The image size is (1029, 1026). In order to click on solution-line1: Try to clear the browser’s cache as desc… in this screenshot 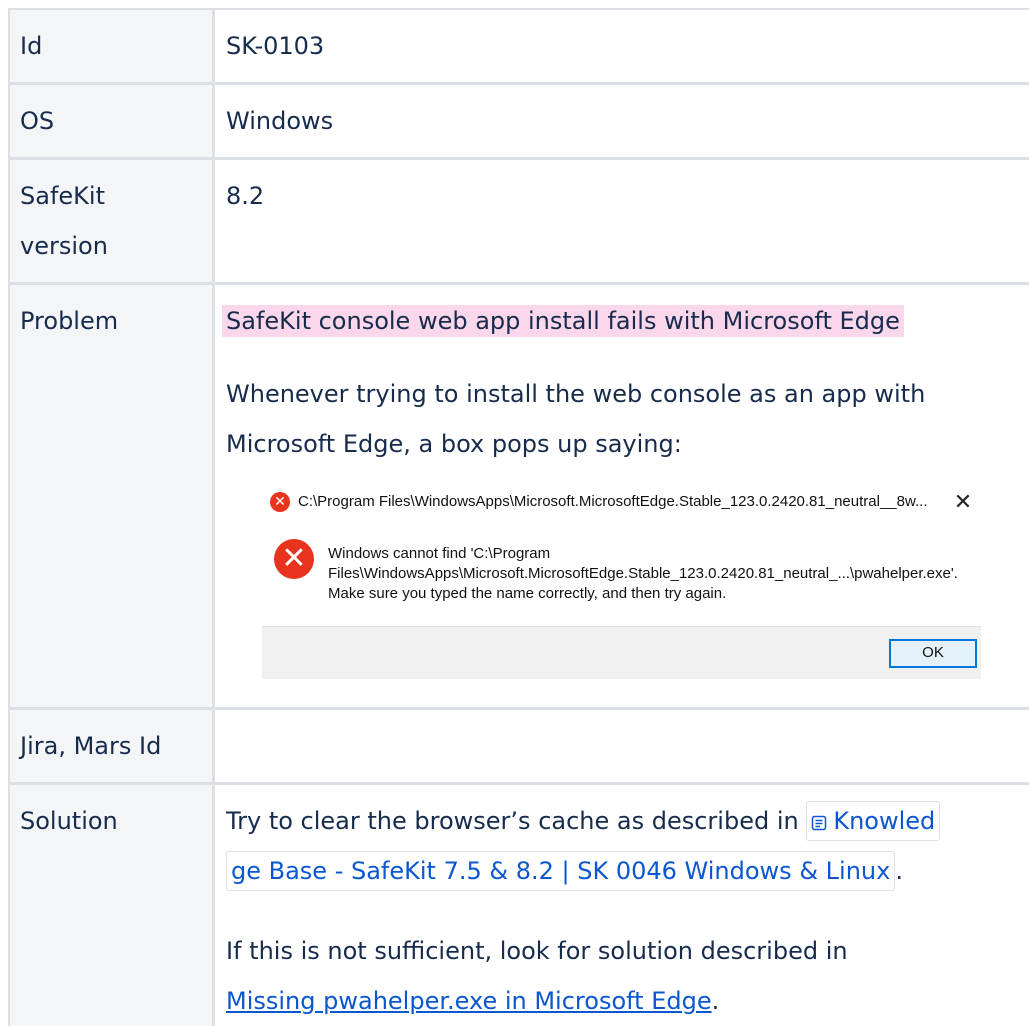, I will do `click(583, 821)`.